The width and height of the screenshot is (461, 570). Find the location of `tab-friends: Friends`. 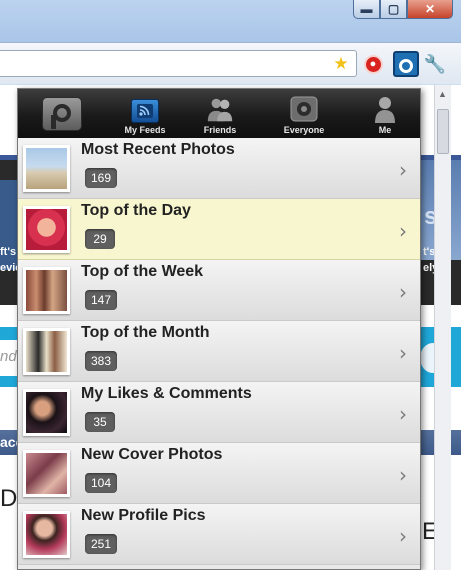

tab-friends: Friends is located at coordinates (220, 113).